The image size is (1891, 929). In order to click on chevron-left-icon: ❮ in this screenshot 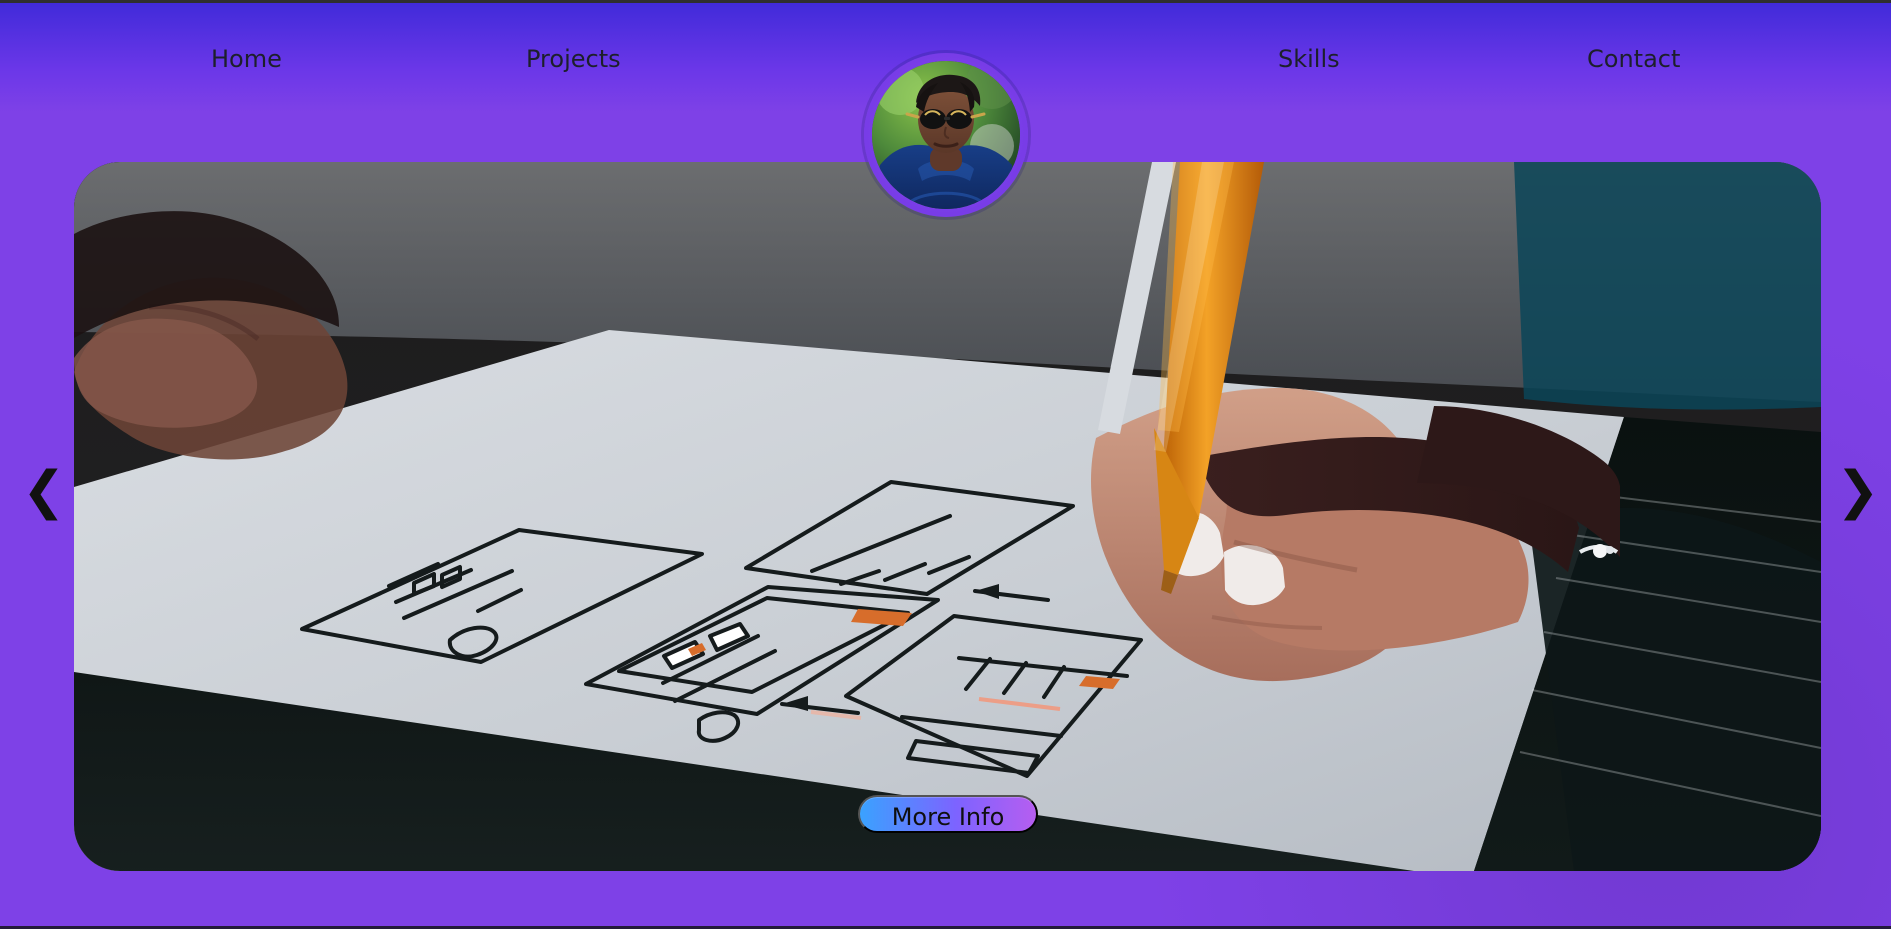, I will do `click(44, 491)`.